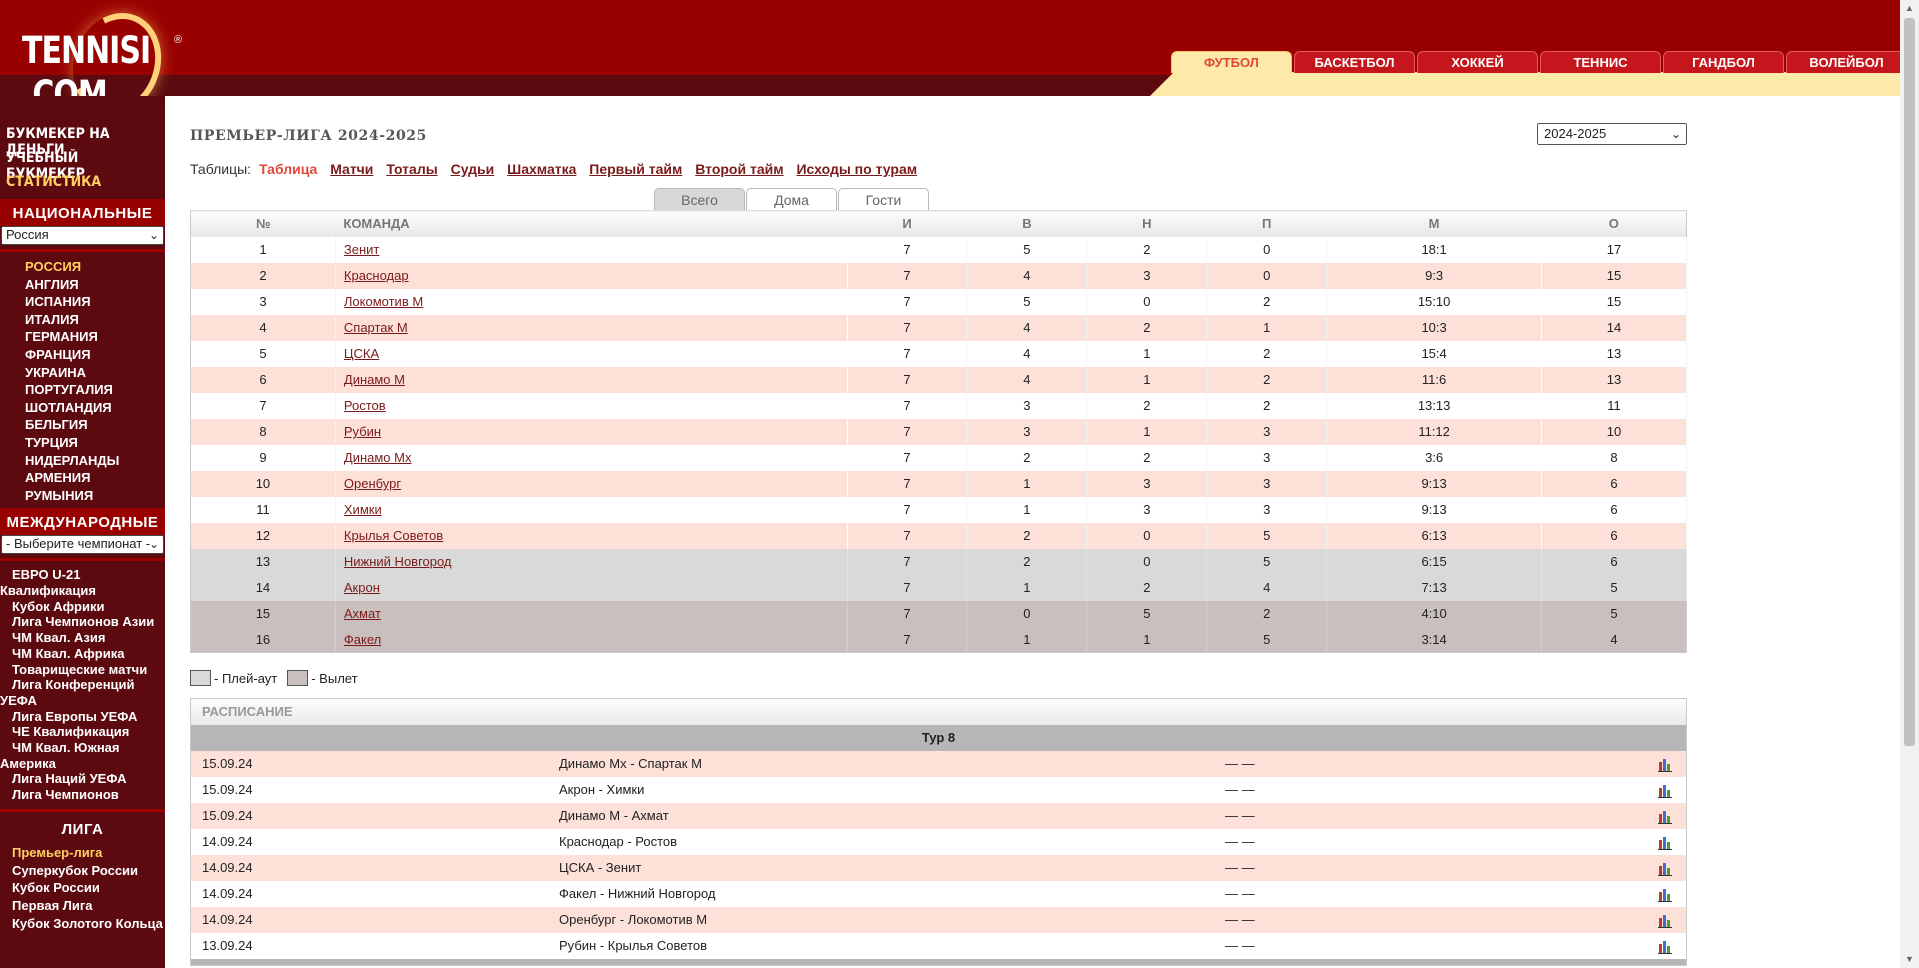 Image resolution: width=1919 pixels, height=968 pixels. What do you see at coordinates (362, 431) in the screenshot?
I see `team-link: Рубин` at bounding box center [362, 431].